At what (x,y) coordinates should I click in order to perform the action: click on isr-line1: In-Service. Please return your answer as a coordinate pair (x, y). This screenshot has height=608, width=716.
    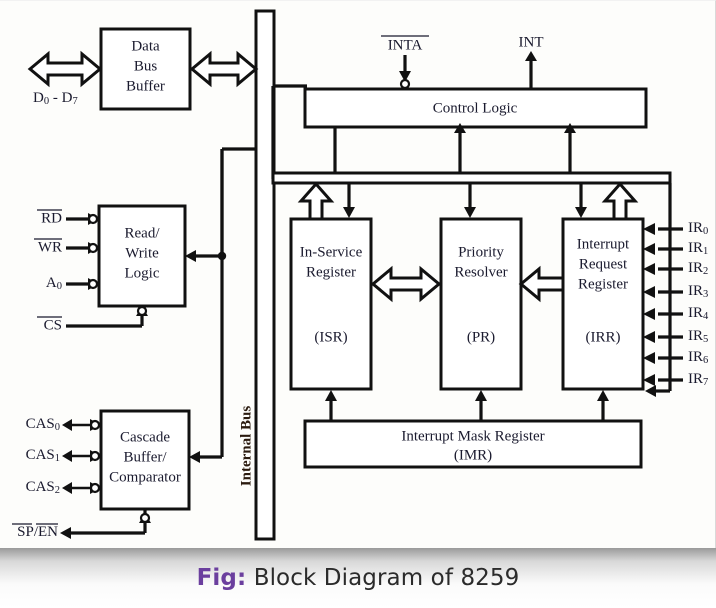
    Looking at the image, I should click on (331, 252).